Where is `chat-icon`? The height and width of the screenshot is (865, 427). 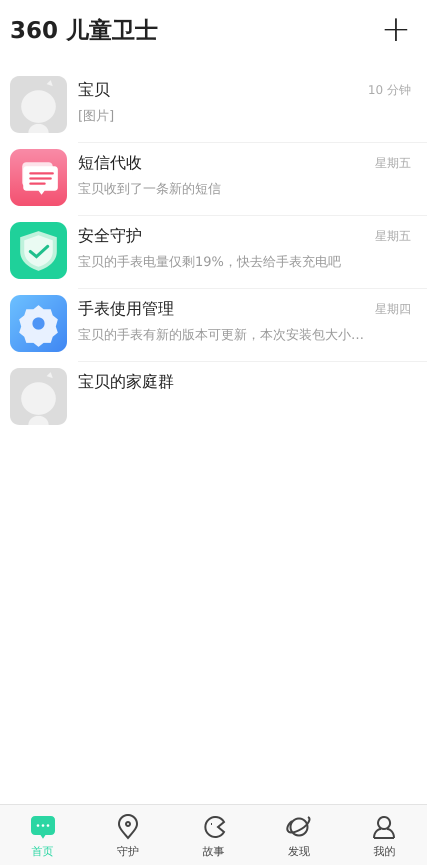 chat-icon is located at coordinates (42, 827).